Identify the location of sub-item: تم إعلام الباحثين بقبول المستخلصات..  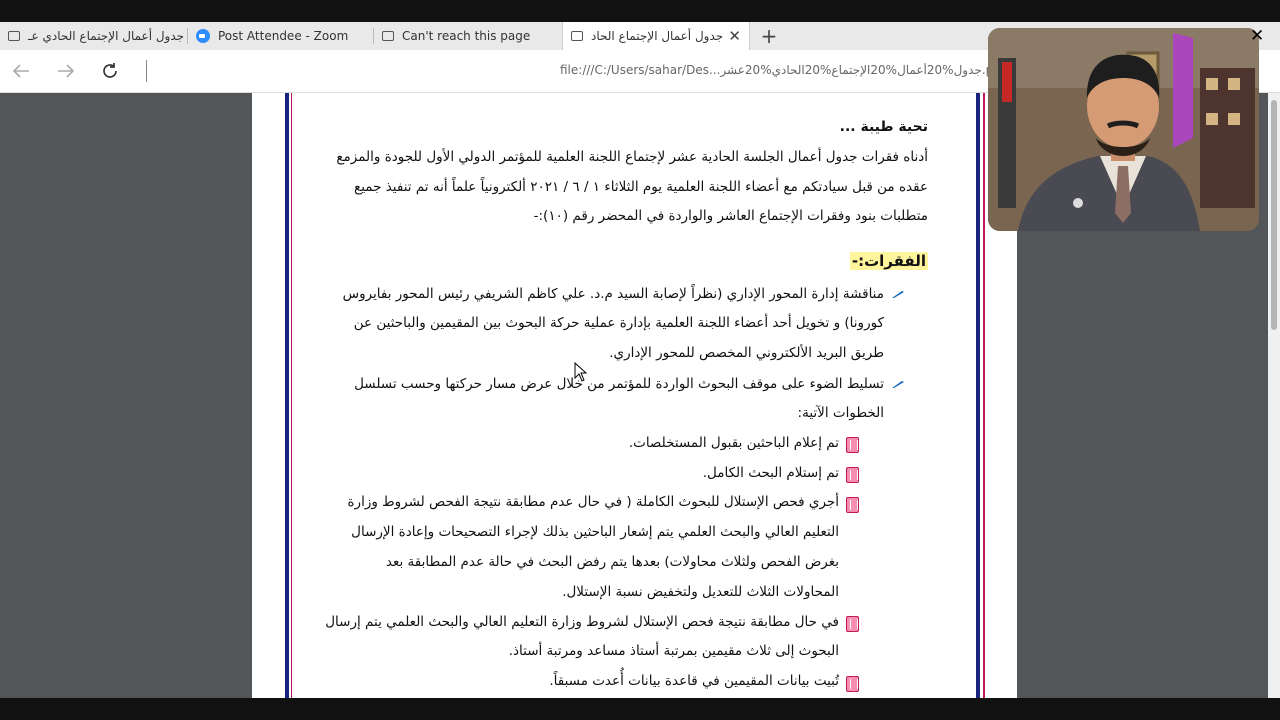
(733, 443).